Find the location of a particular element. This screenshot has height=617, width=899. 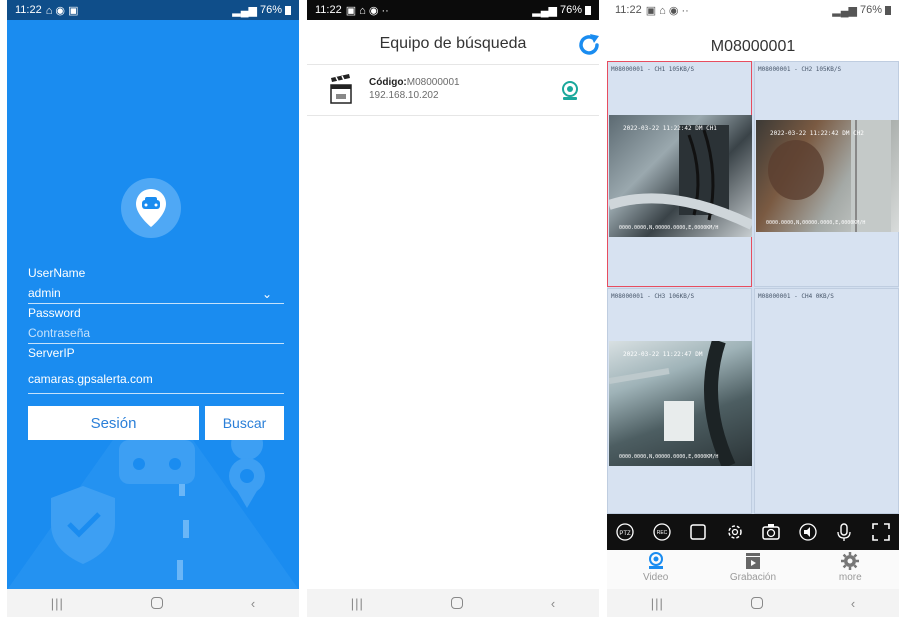

tab-label: Grabación is located at coordinates (753, 577).